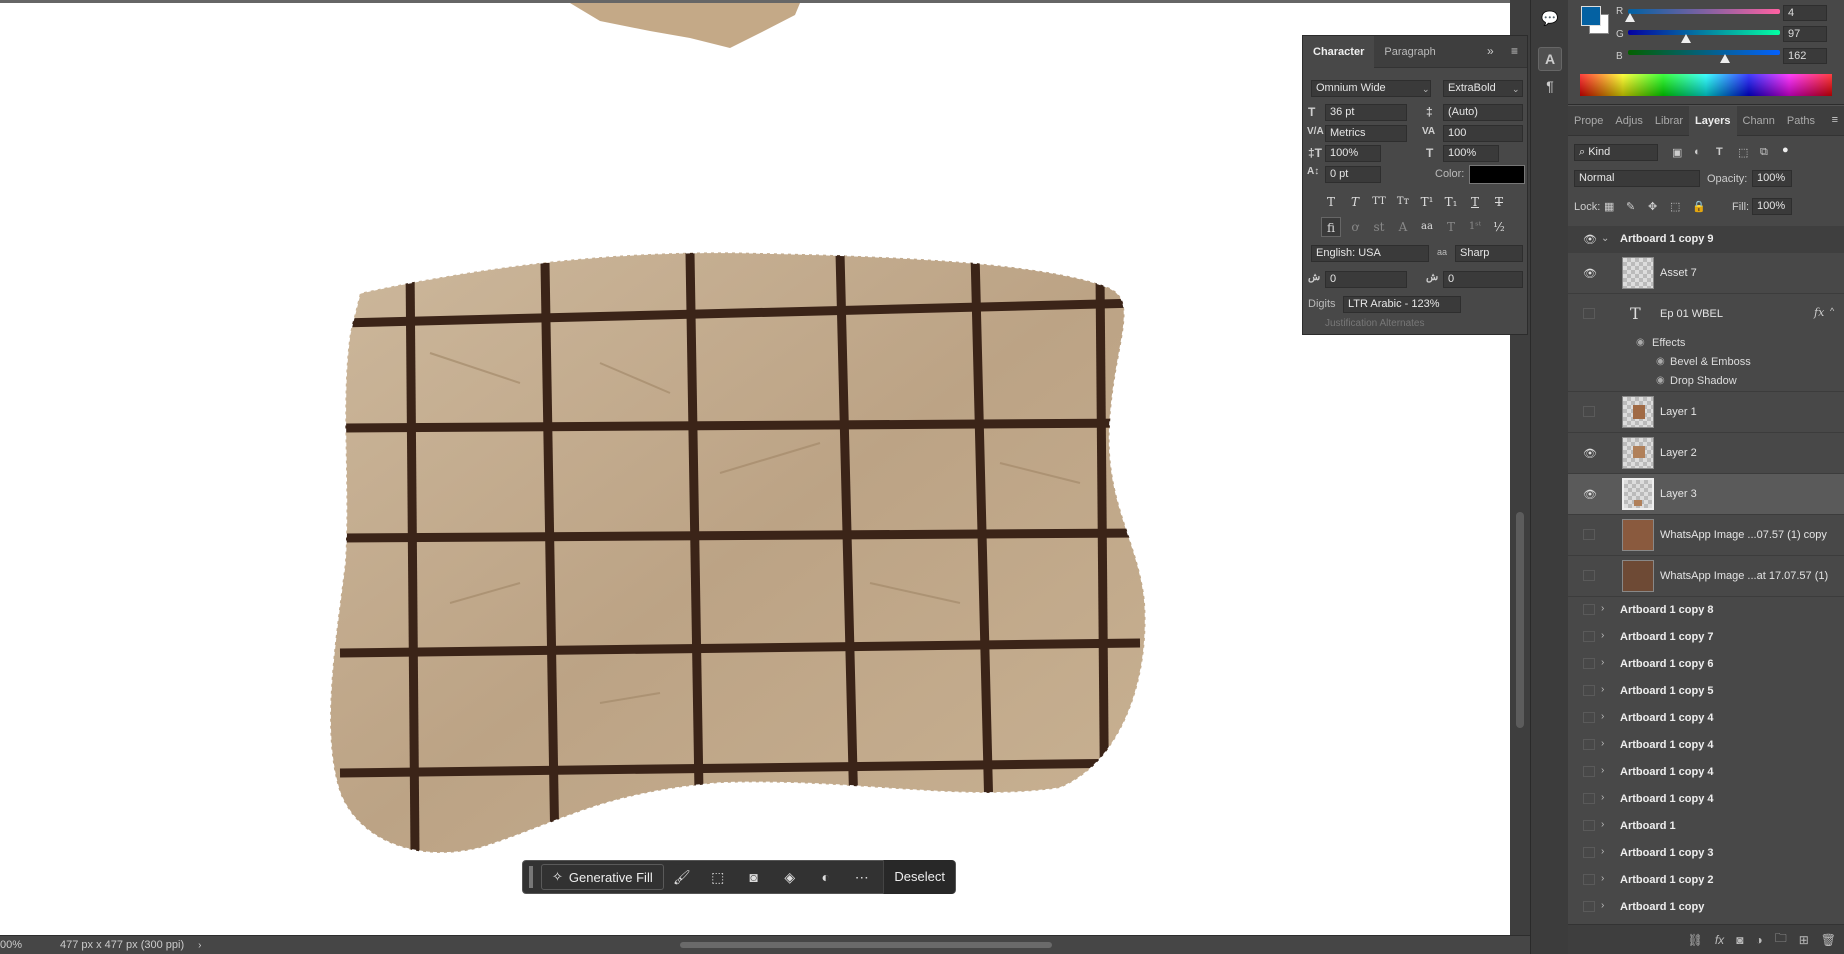 The width and height of the screenshot is (1844, 954). What do you see at coordinates (1605, 238) in the screenshot?
I see `chevron-down-icon: ⌄` at bounding box center [1605, 238].